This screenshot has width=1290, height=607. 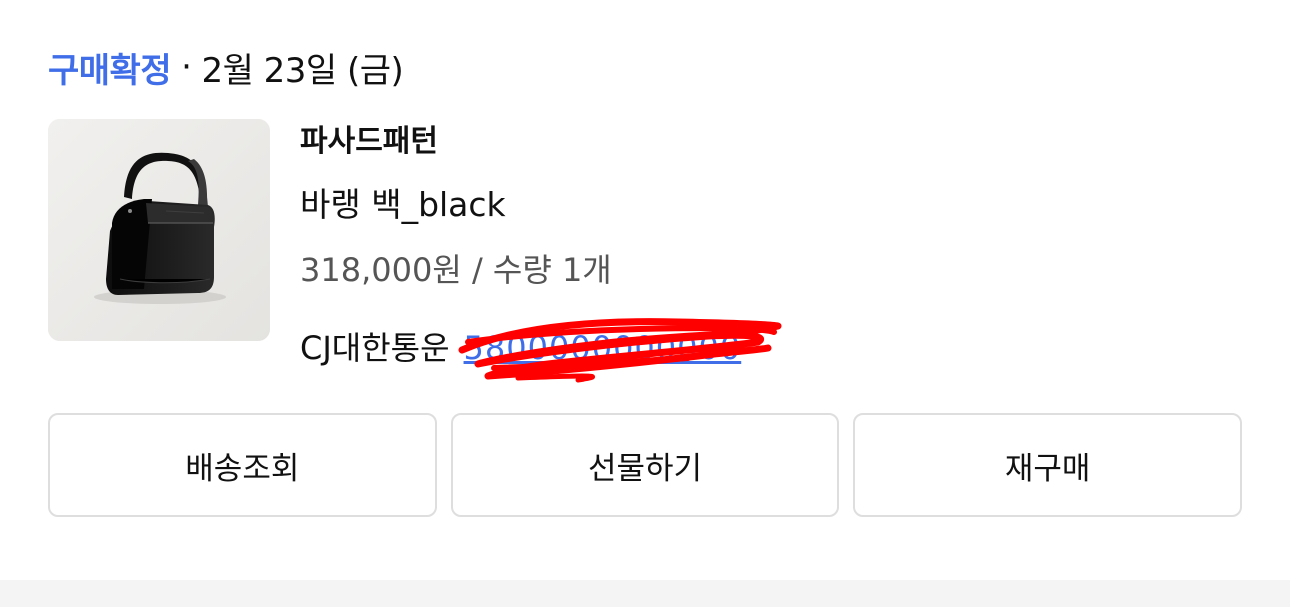 I want to click on rebuy-button: 재구매, so click(x=1048, y=465).